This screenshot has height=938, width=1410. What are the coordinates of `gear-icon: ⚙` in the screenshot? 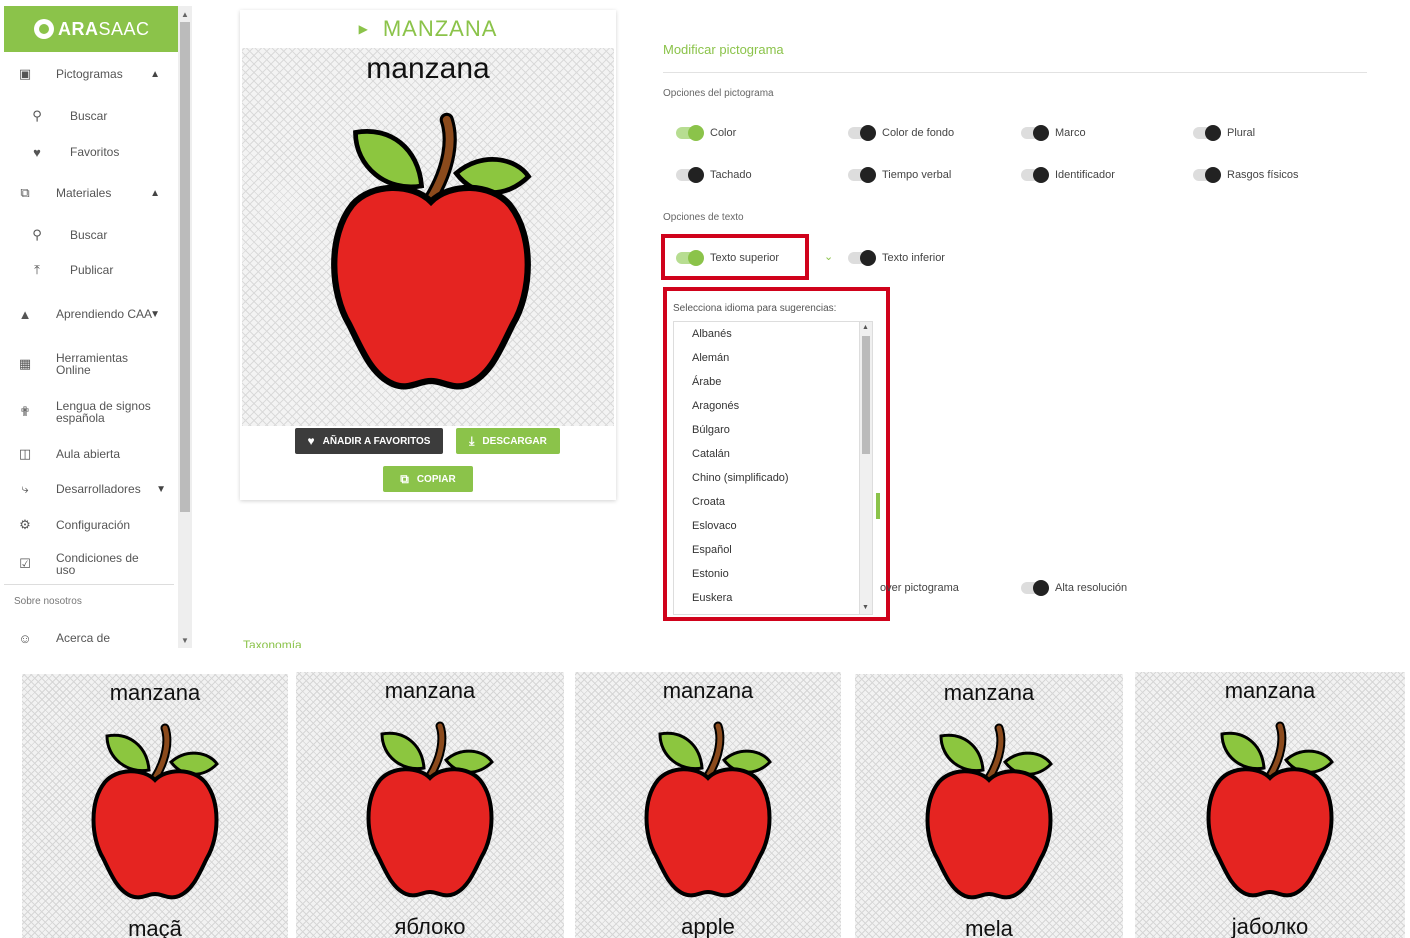 It's located at (25, 524).